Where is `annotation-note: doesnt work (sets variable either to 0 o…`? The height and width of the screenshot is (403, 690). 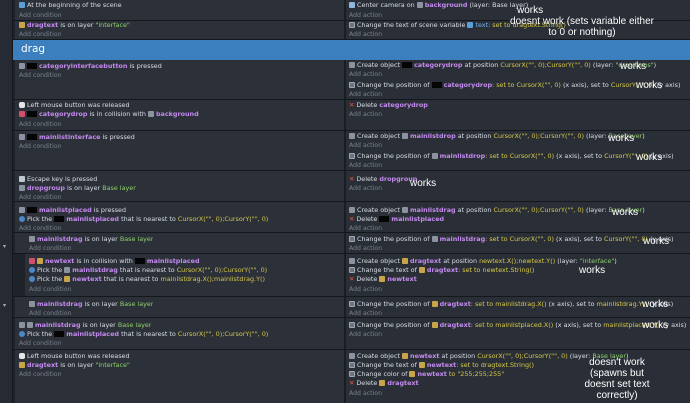 annotation-note: doesnt work (sets variable either to 0 o… is located at coordinates (582, 27).